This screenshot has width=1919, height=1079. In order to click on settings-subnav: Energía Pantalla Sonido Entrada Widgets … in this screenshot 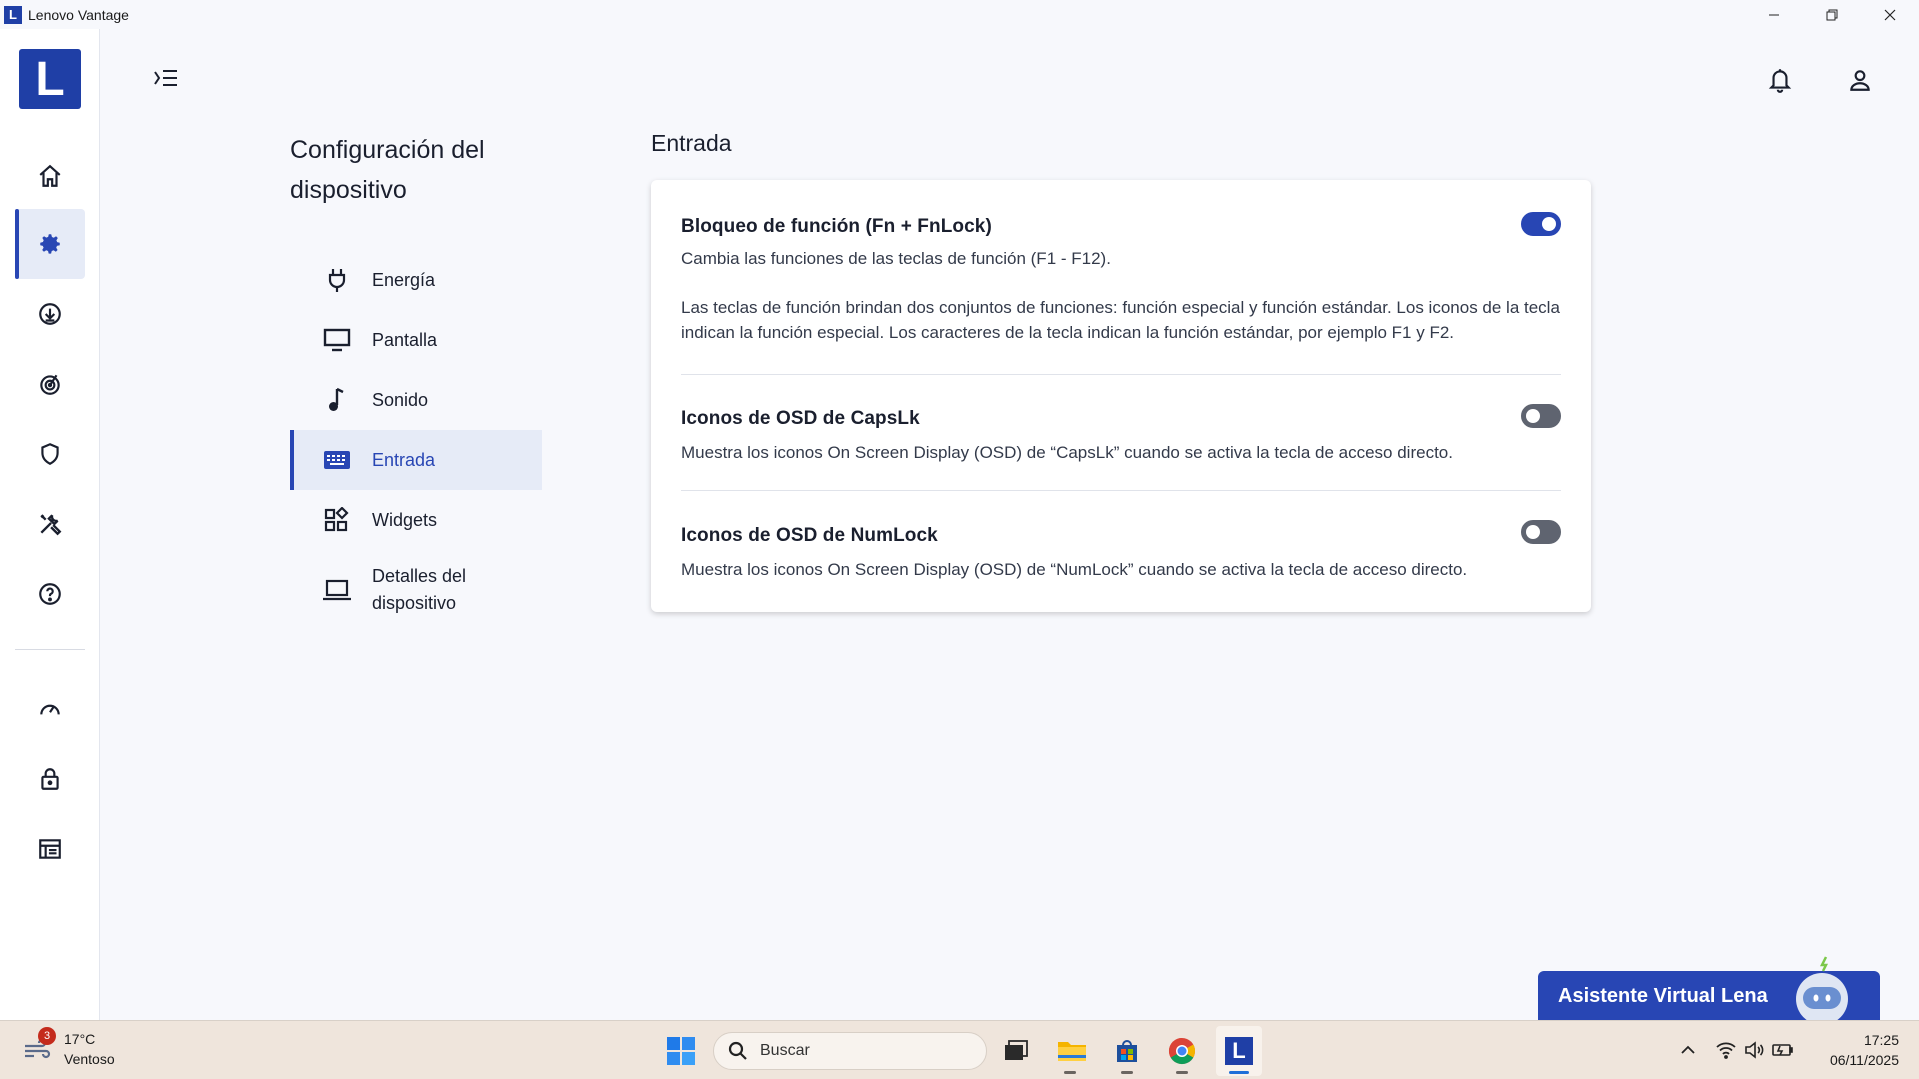, I will do `click(416, 440)`.